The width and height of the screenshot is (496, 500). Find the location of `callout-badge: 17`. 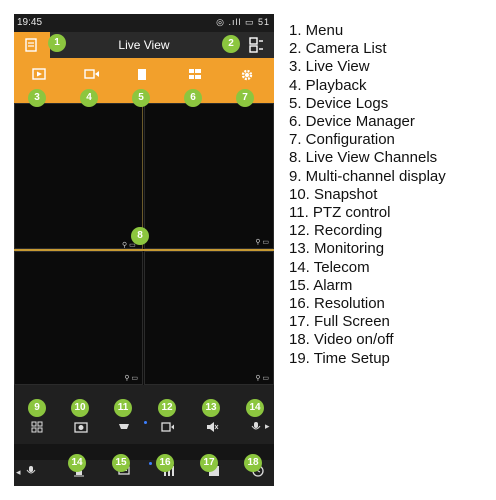

callout-badge: 17 is located at coordinates (209, 463).